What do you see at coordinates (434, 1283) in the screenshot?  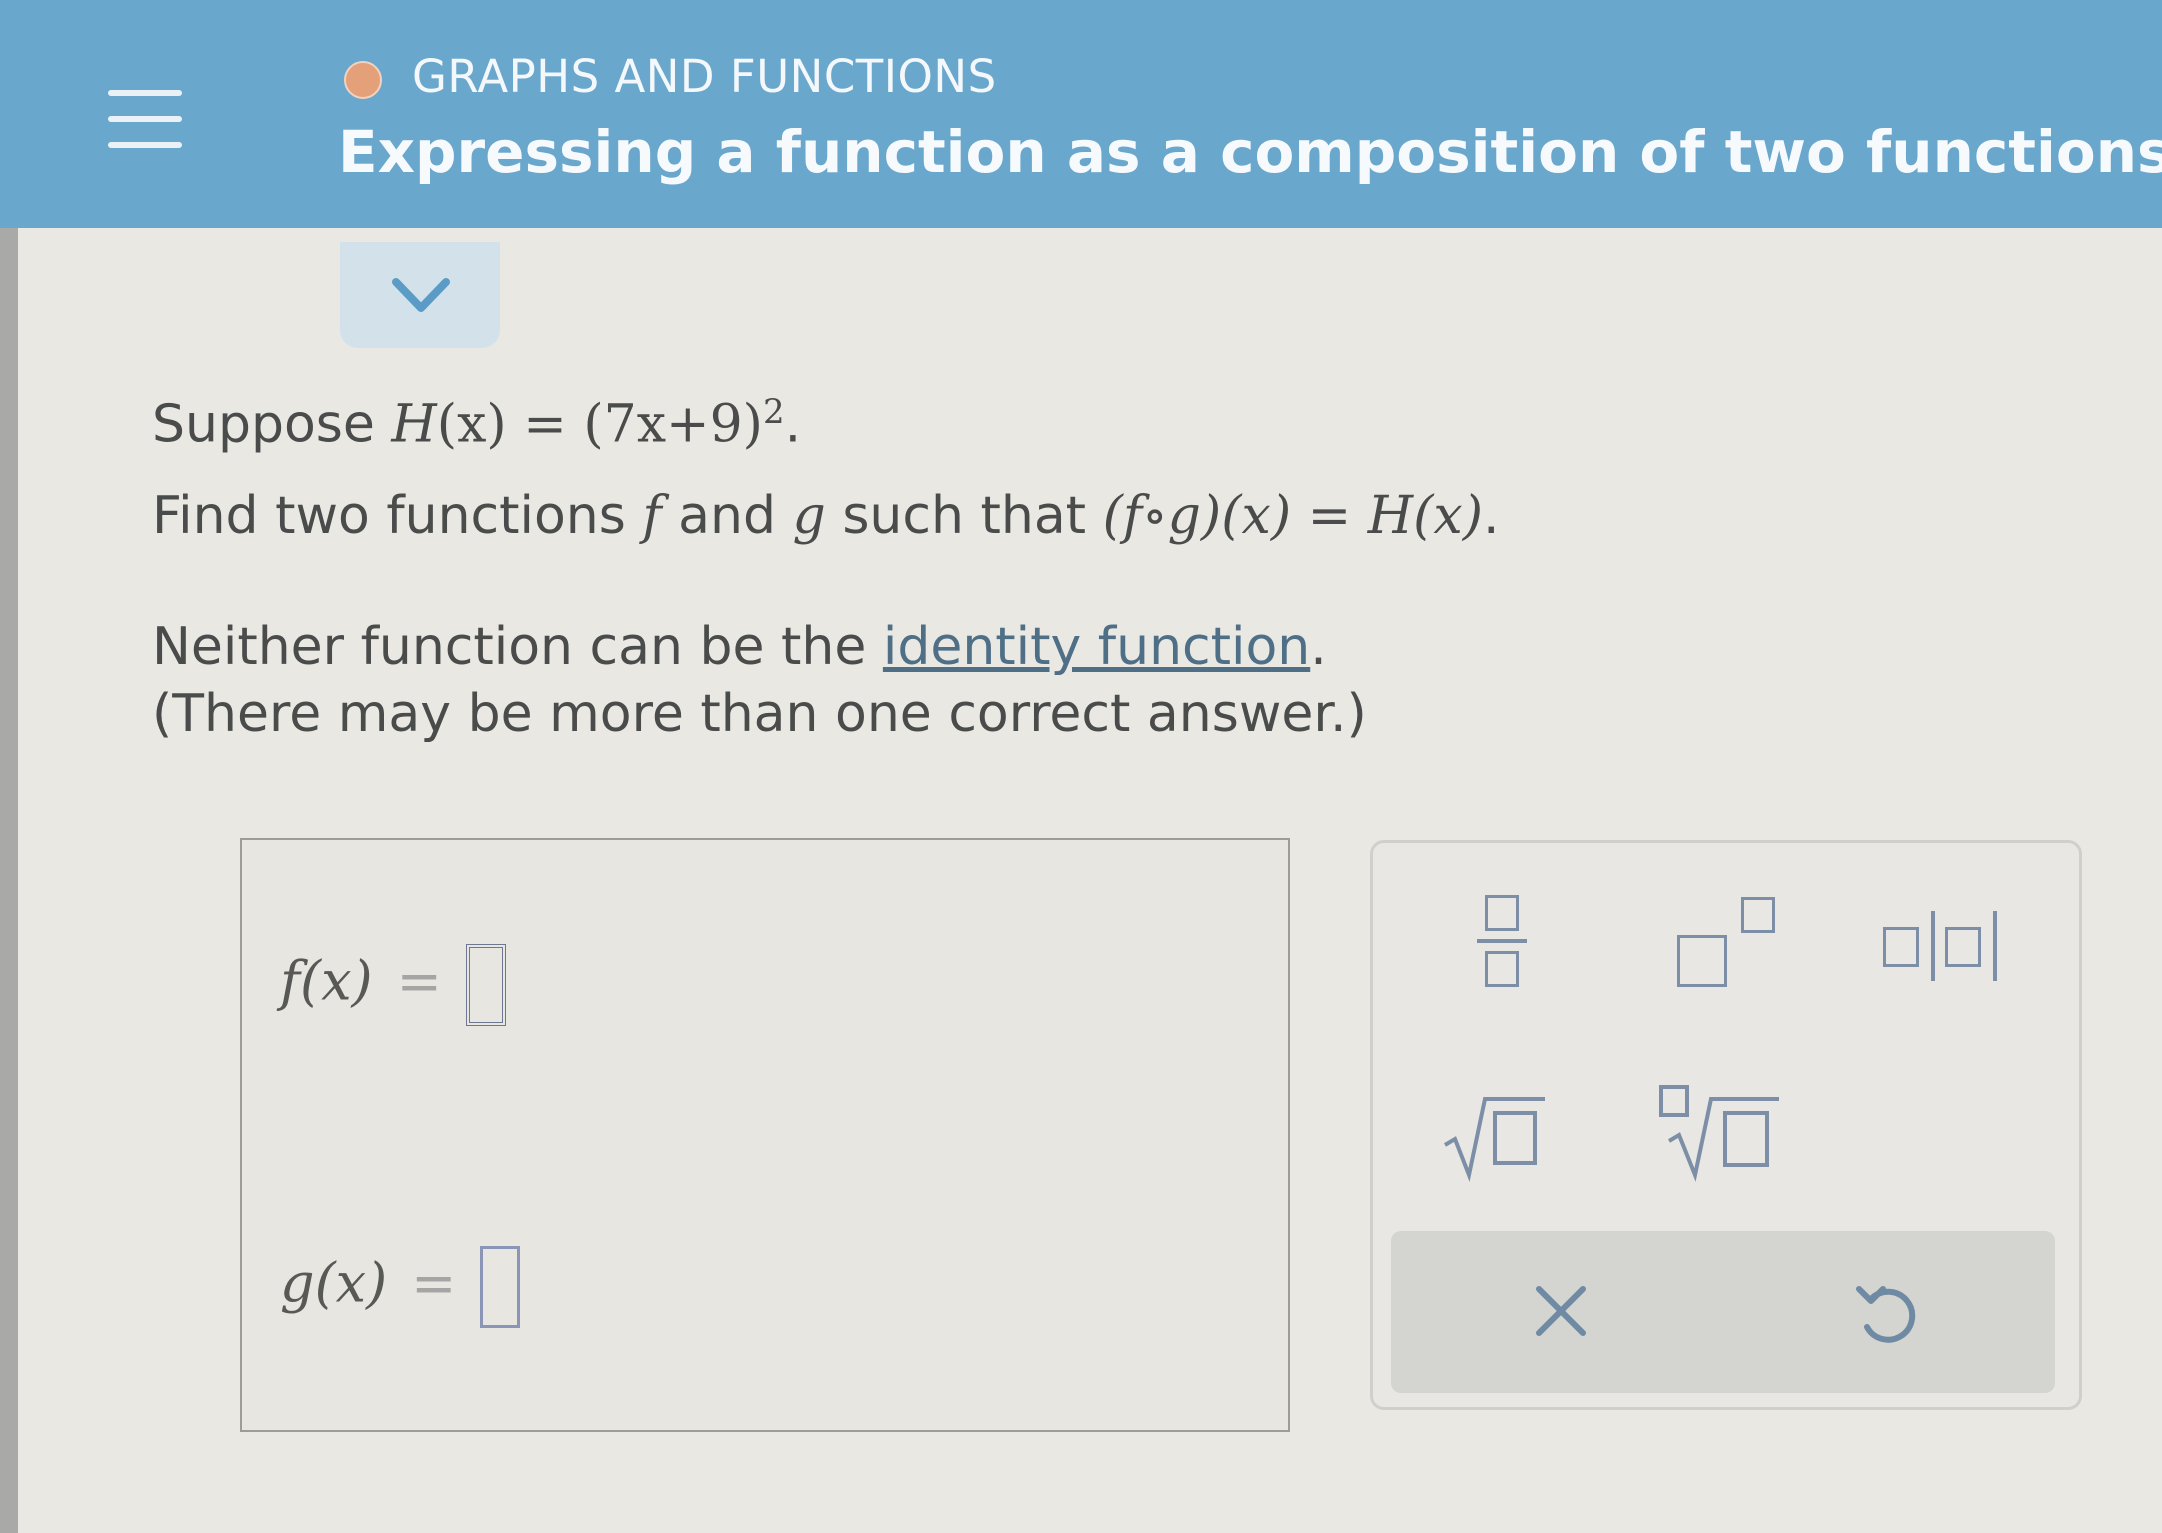 I see `g-equals: =` at bounding box center [434, 1283].